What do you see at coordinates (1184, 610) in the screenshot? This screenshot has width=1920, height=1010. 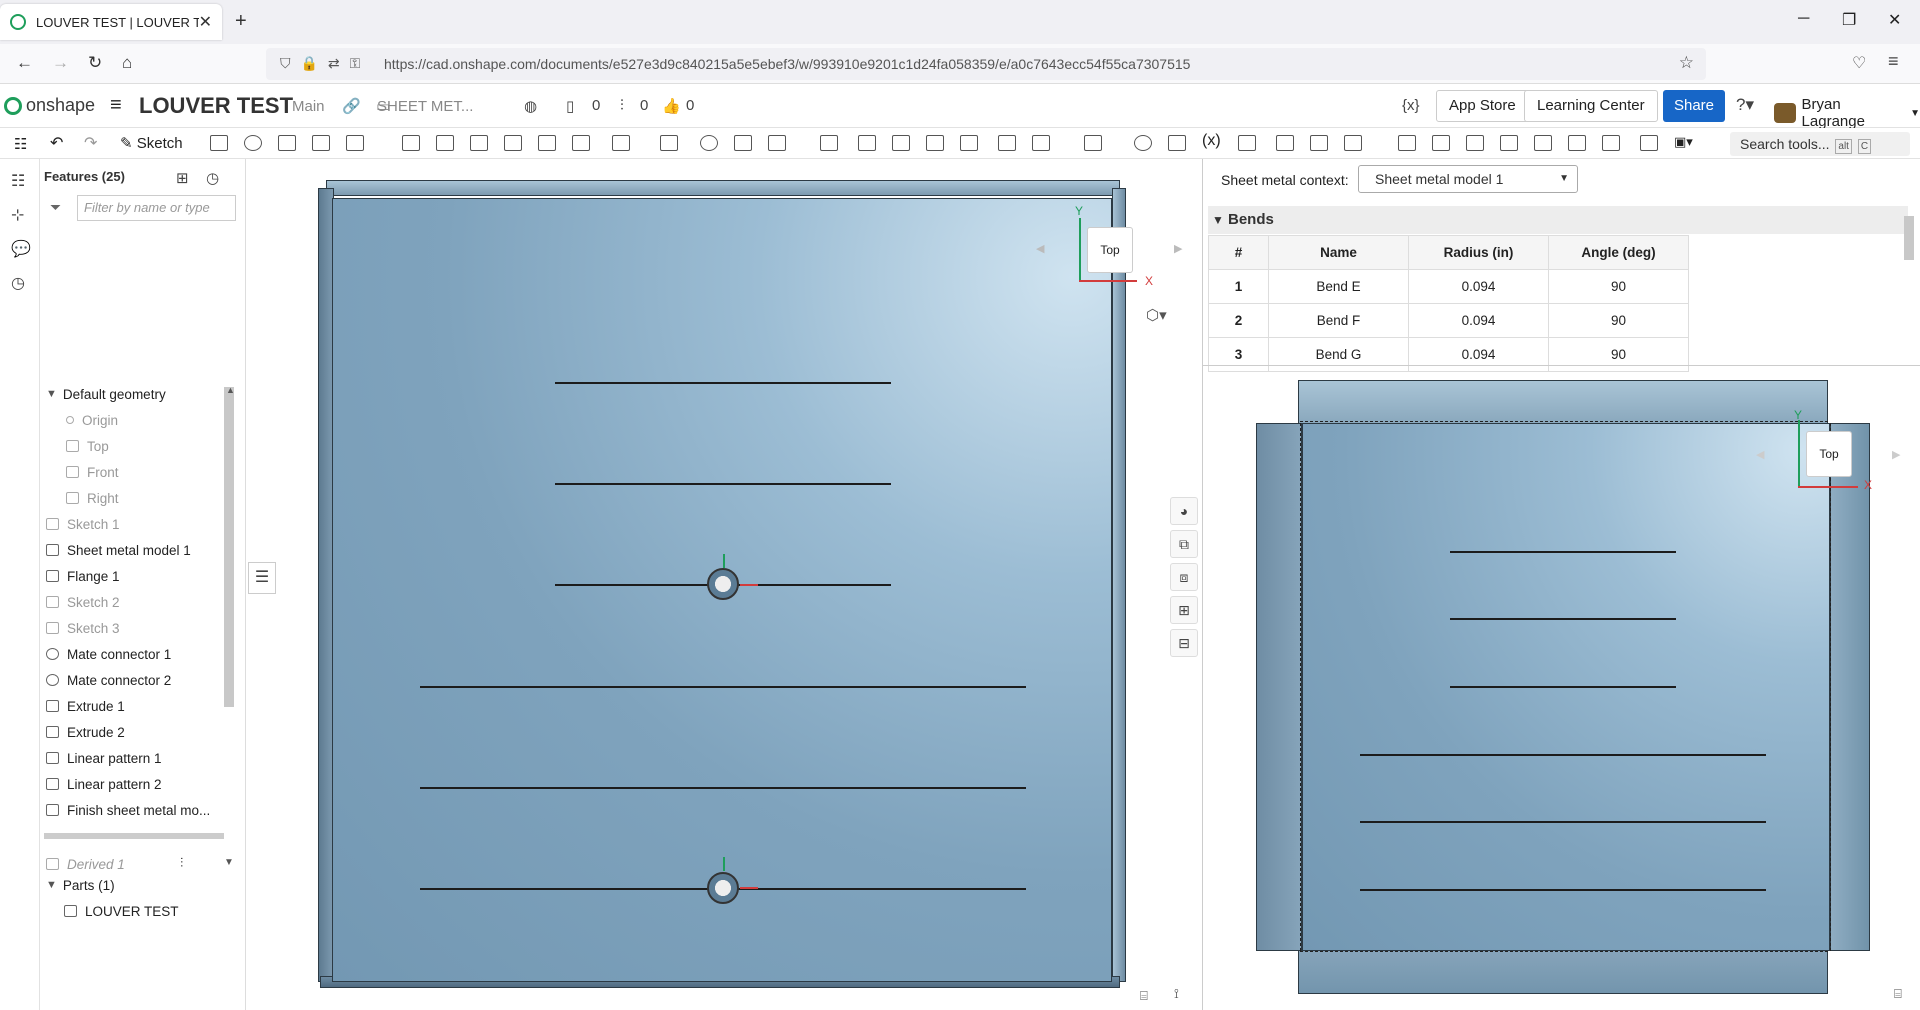 I see `table-view-icon: ⊞` at bounding box center [1184, 610].